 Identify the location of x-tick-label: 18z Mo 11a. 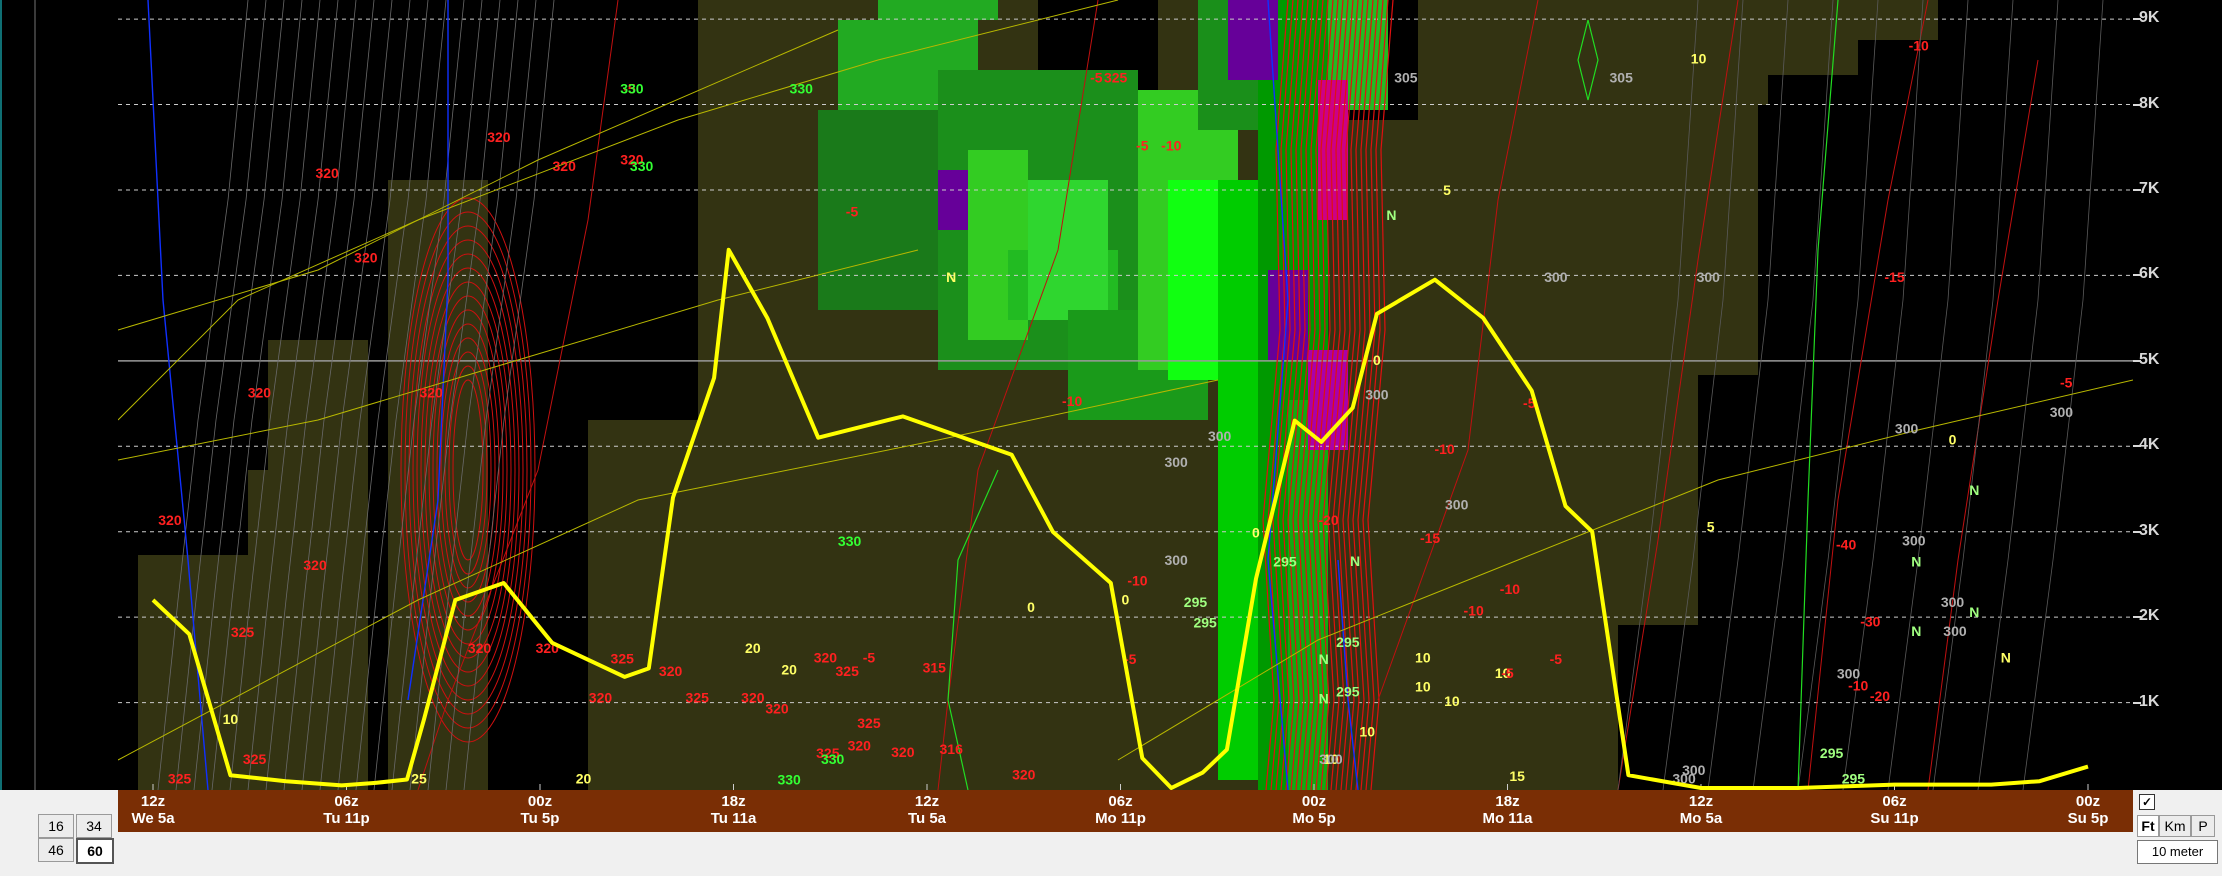
(1507, 810).